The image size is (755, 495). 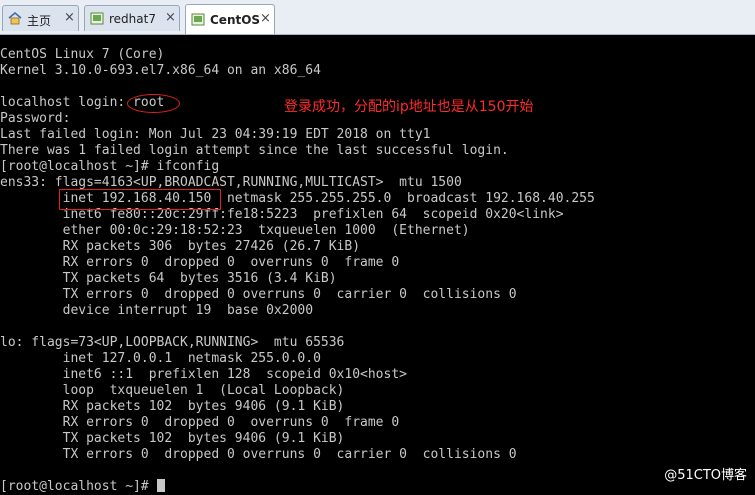 I want to click on terminal-line: CentOS Linux 7 (Core), so click(x=82, y=54).